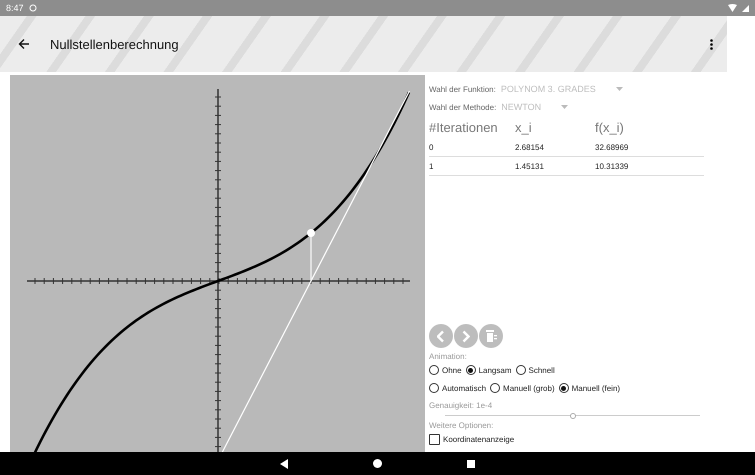  I want to click on chevron-left-icon, so click(441, 336).